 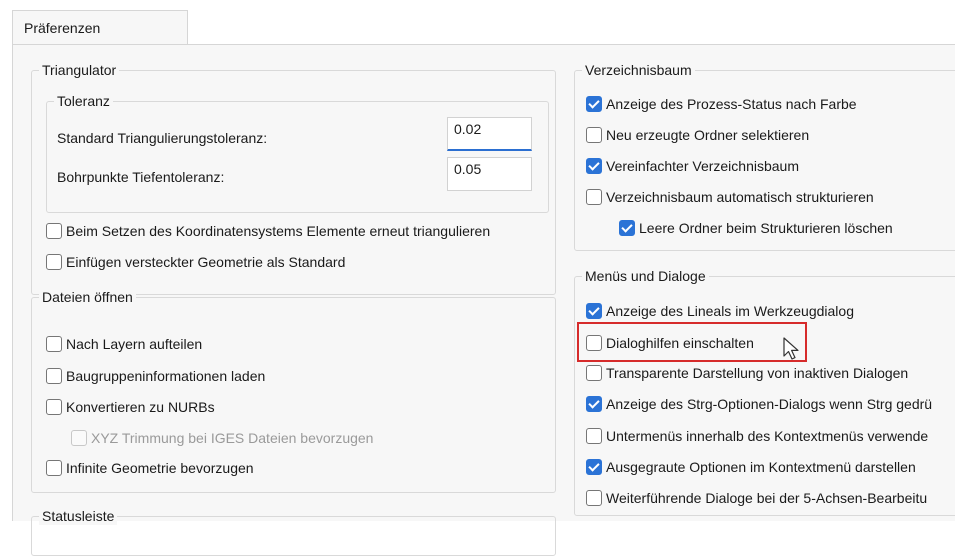 I want to click on assembly-info-checkbox, so click(x=54, y=376).